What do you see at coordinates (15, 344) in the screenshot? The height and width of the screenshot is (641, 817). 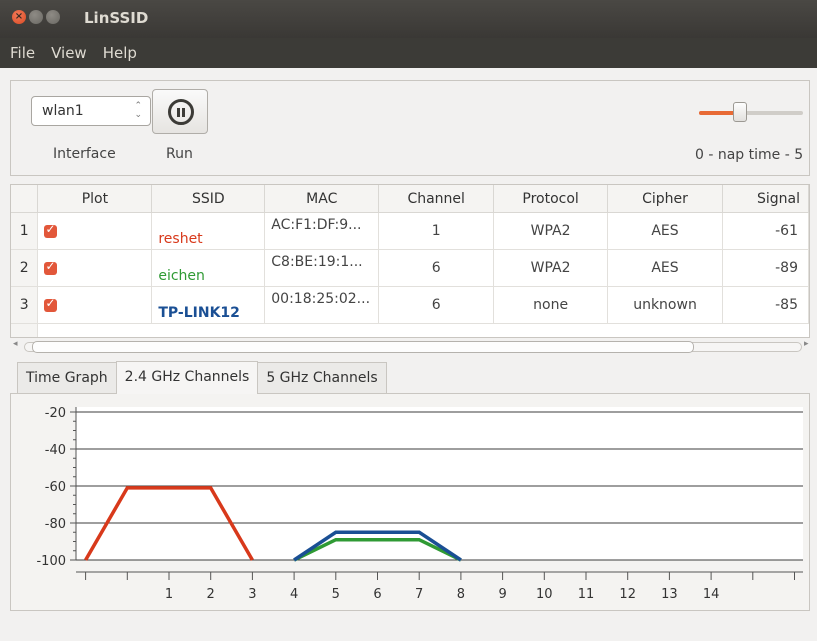 I see `scroll-left-arrow-icon: ◂` at bounding box center [15, 344].